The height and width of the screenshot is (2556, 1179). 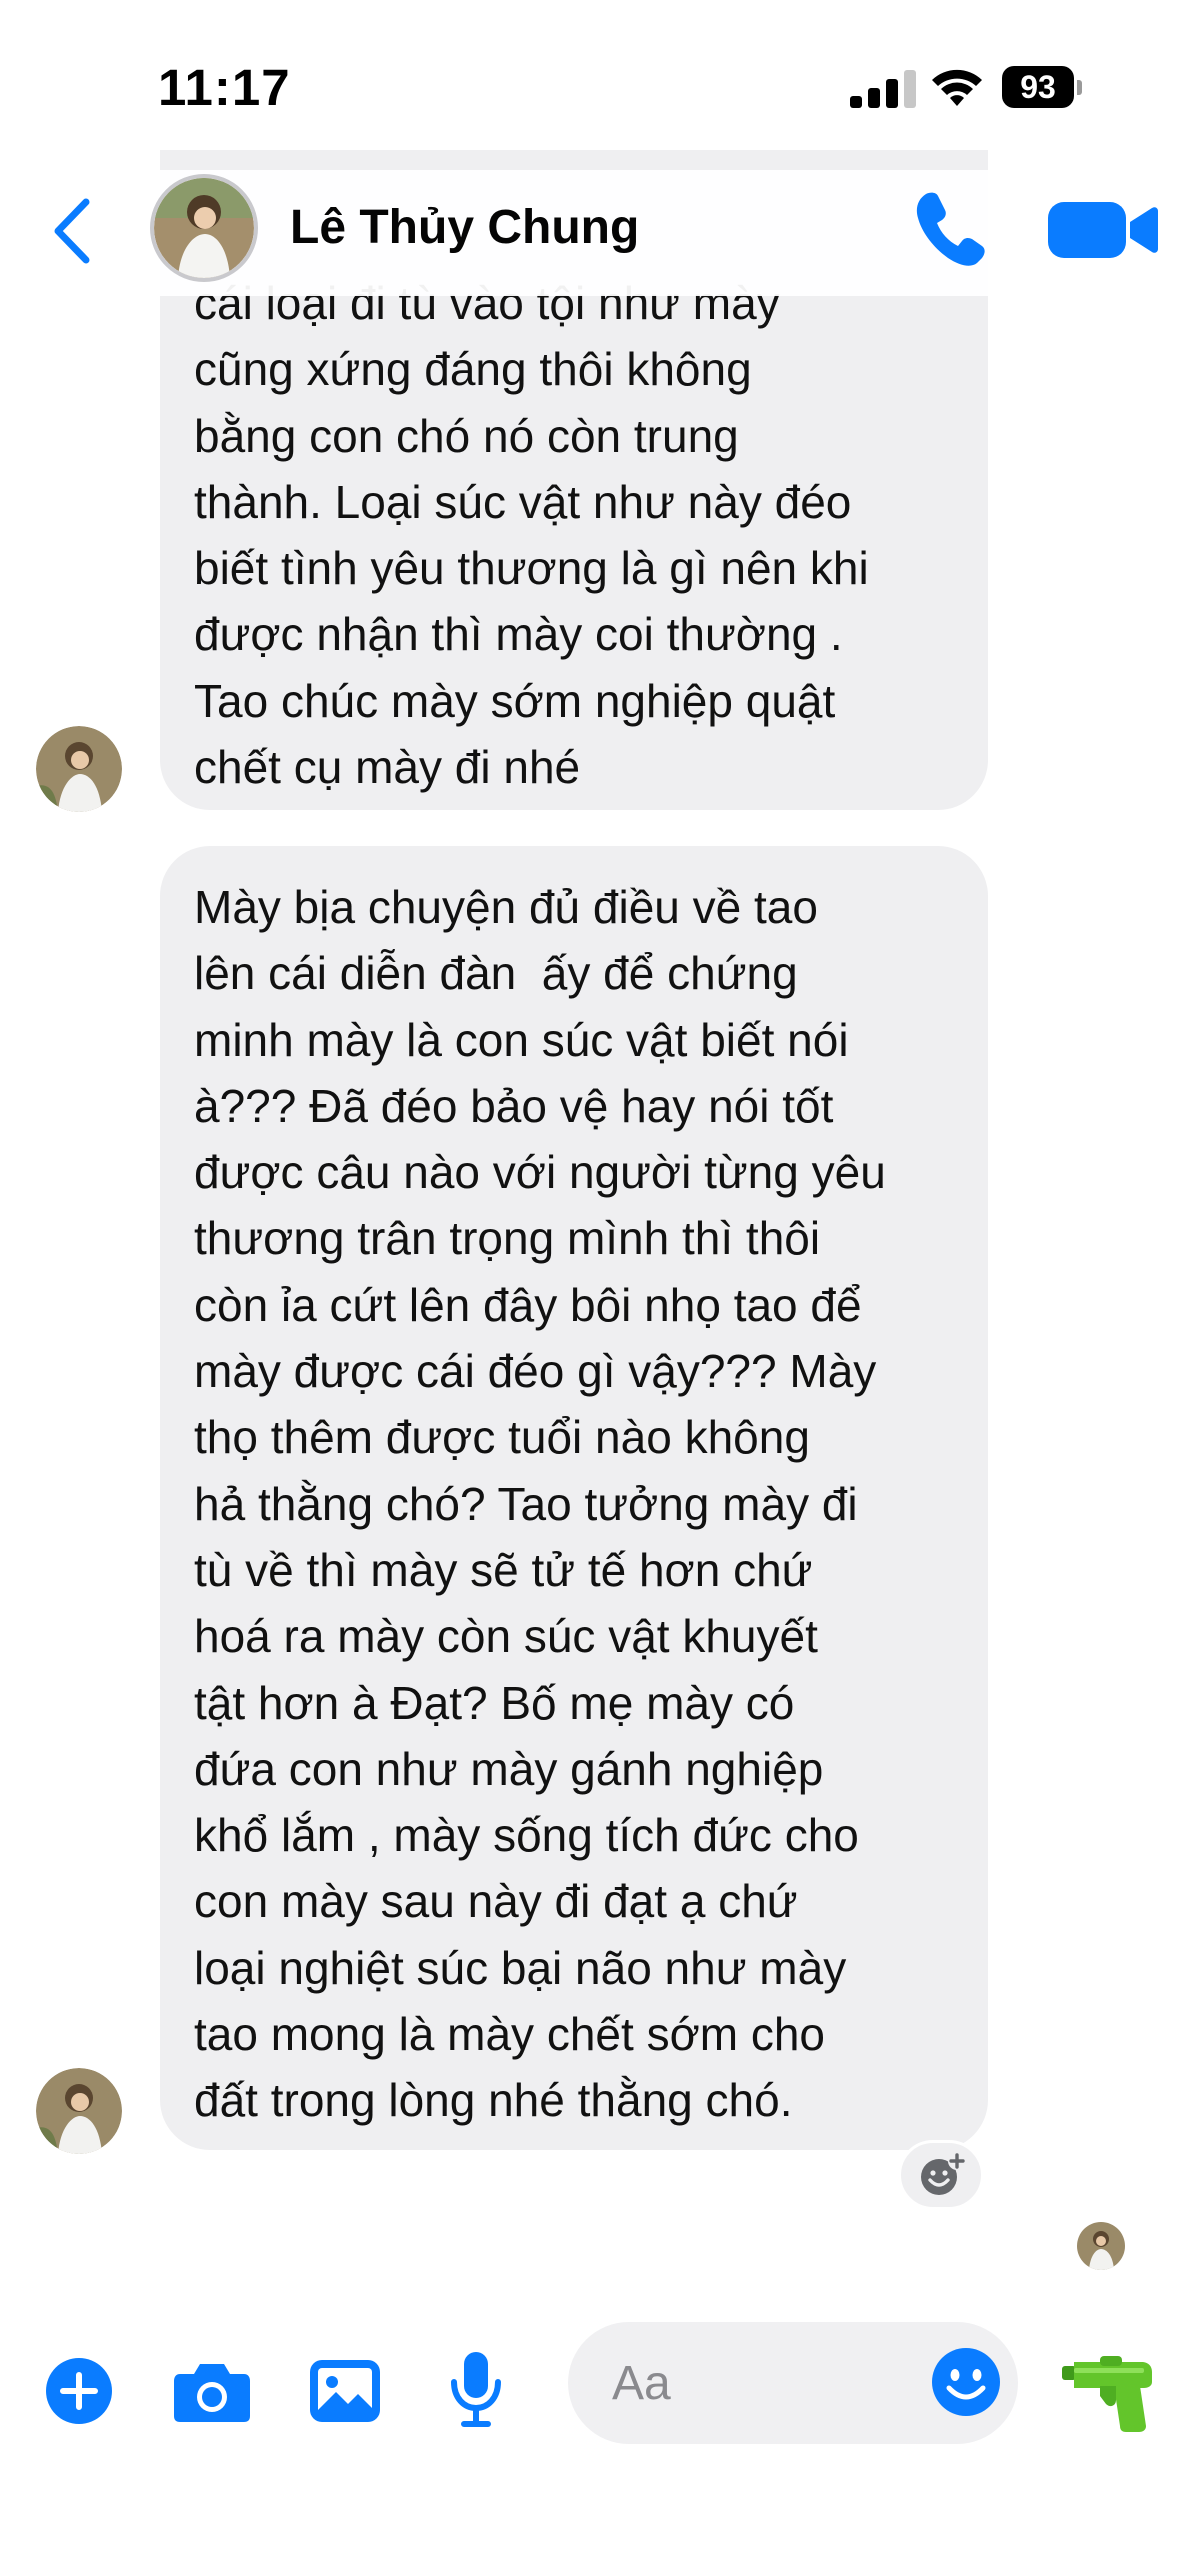 I want to click on plus-icon, so click(x=79, y=2391).